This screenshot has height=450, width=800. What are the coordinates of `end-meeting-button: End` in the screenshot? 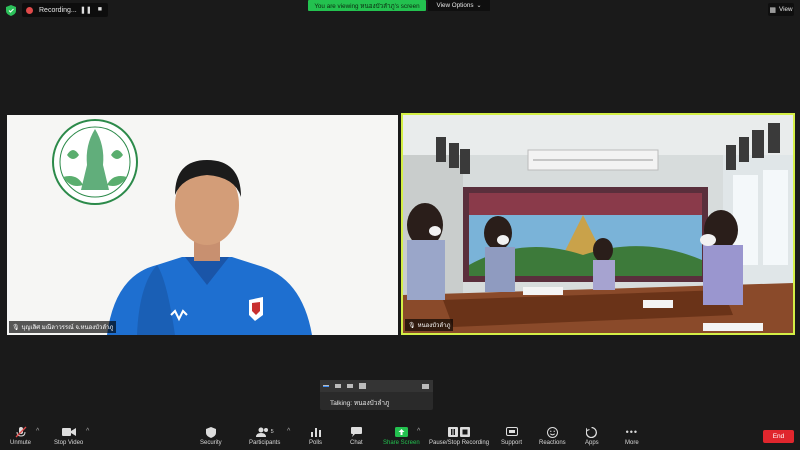 It's located at (778, 436).